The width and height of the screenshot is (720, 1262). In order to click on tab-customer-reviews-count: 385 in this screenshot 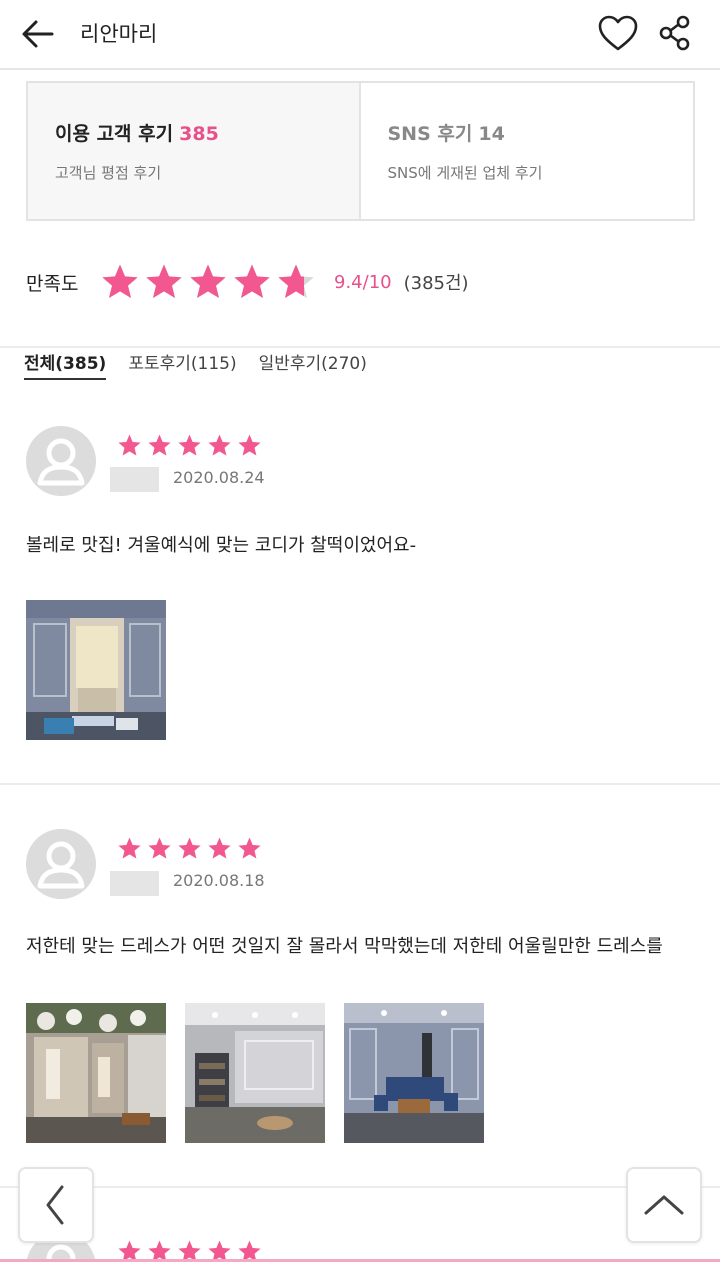, I will do `click(199, 134)`.